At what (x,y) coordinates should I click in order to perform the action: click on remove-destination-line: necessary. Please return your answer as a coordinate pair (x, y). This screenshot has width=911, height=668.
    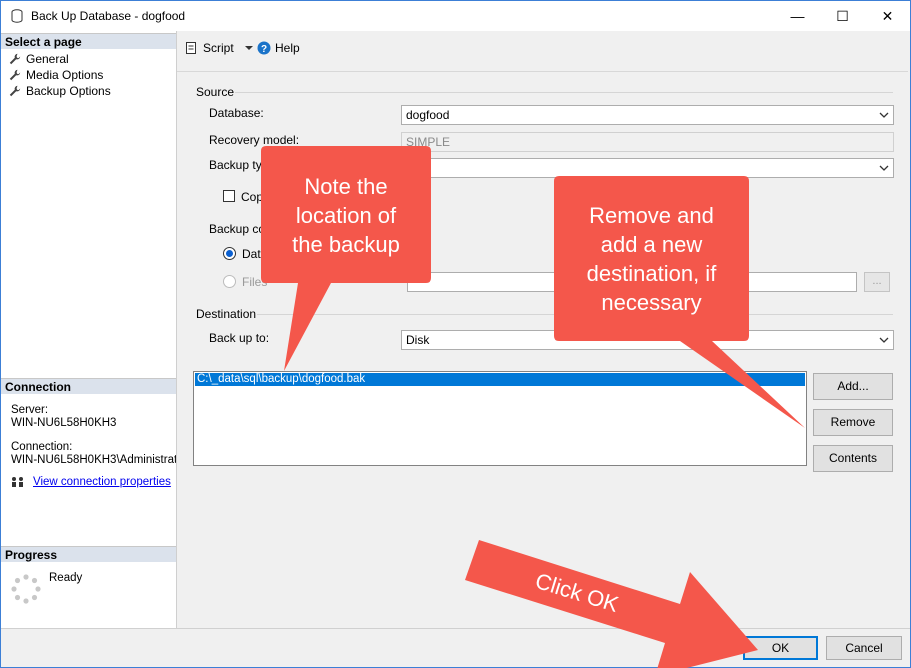
    Looking at the image, I should click on (651, 302).